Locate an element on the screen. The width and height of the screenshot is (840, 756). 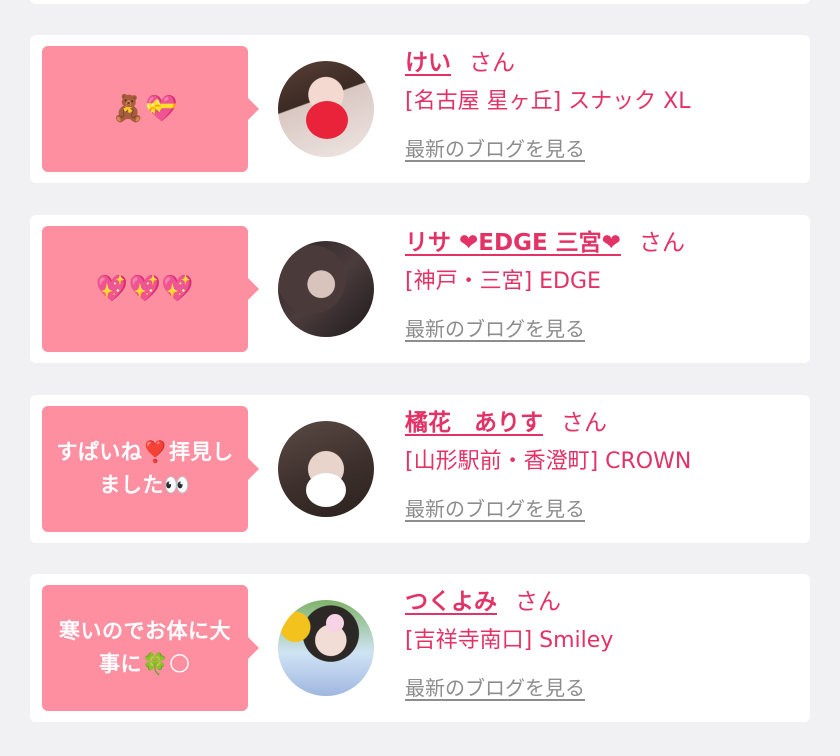
entry-info: 橘花 ありす さん [山形駅前・香澄町] CROWN 最新のブログを見る is located at coordinates (602, 465).